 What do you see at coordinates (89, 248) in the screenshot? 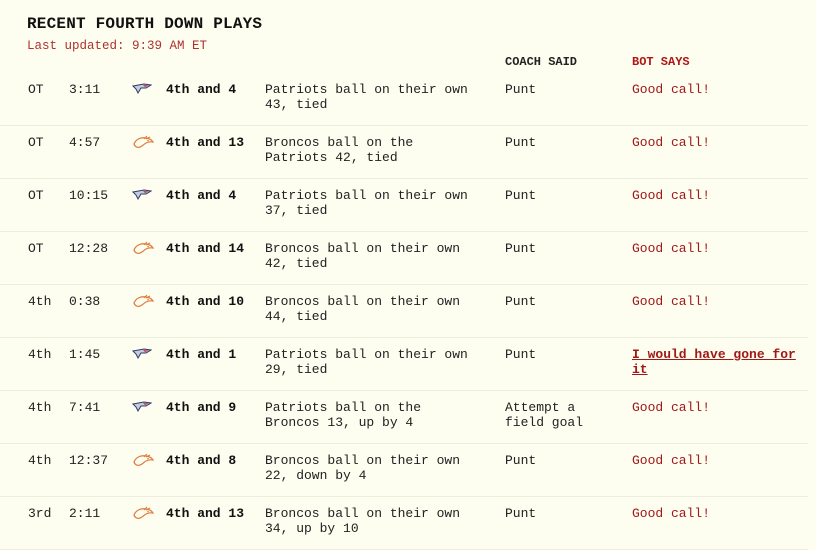
I see `game-clock: 12:28` at bounding box center [89, 248].